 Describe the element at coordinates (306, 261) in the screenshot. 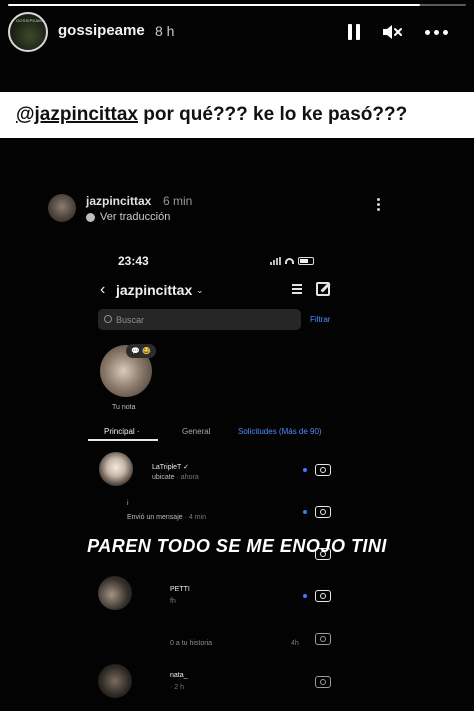

I see `battery-icon` at that location.